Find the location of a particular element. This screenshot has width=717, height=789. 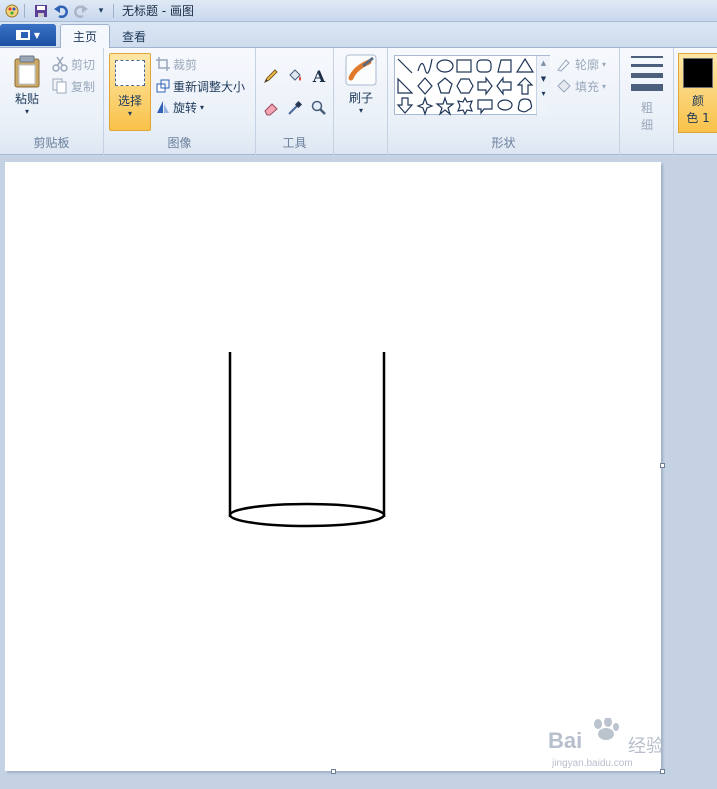

tools-group: A 工具 is located at coordinates (295, 101).